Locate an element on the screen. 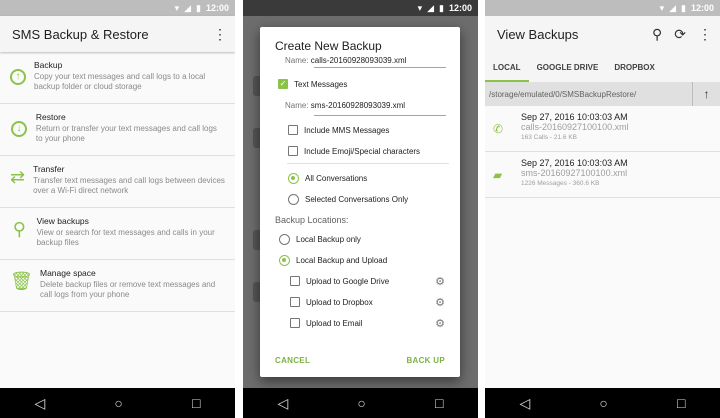  up-arrow-icon: ↑ is located at coordinates (706, 94).